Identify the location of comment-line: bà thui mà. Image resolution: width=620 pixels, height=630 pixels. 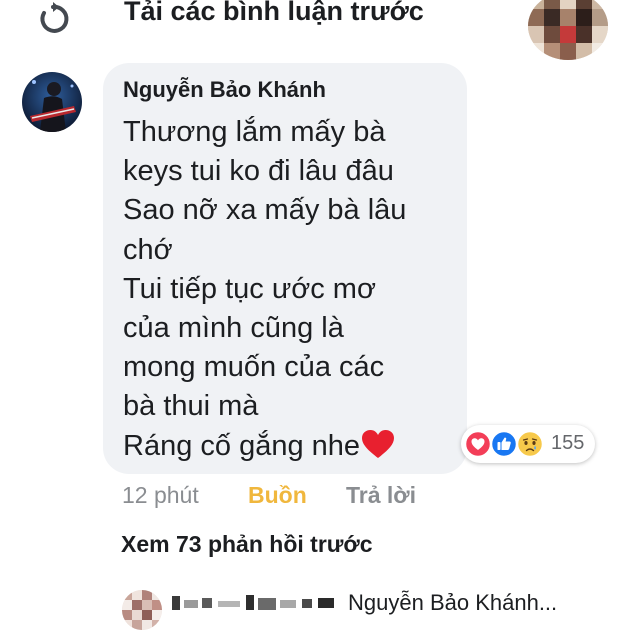
(191, 406).